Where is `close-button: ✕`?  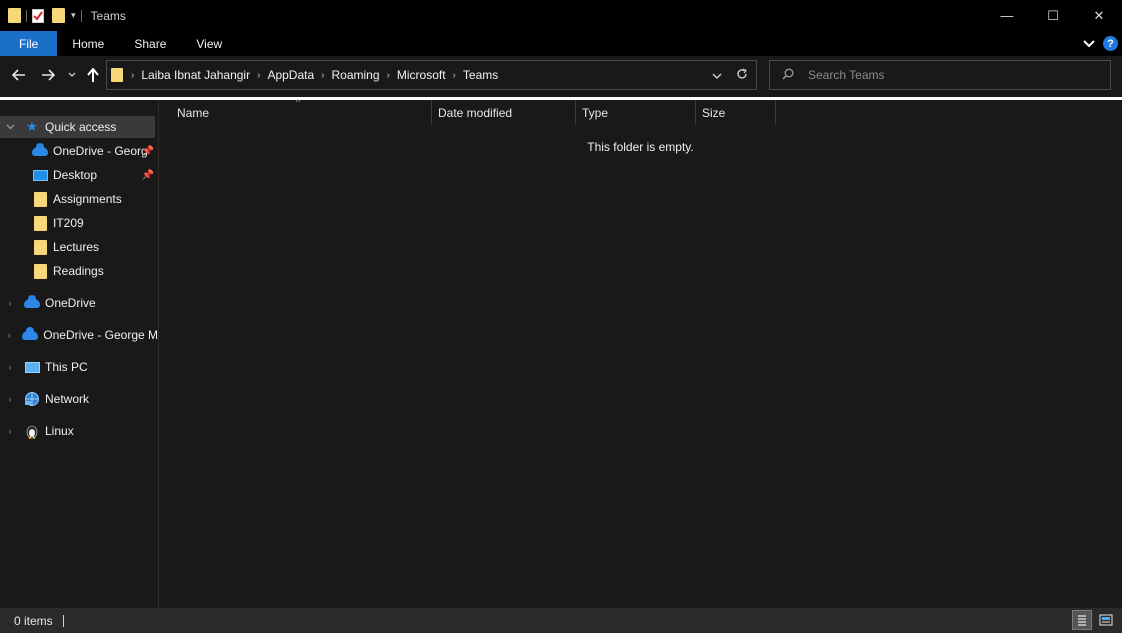
close-button: ✕ is located at coordinates (1099, 15).